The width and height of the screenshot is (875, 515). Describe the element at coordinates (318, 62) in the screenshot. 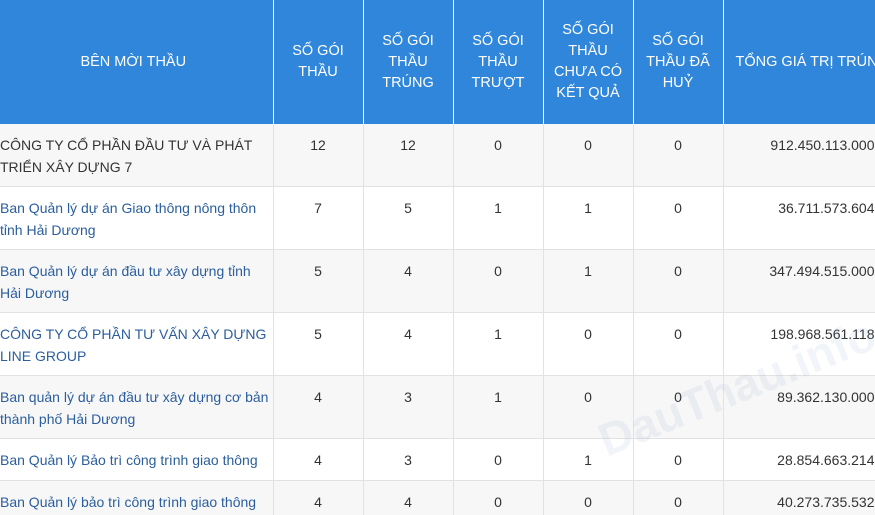

I see `header-total-packages: SỐ GÓI THẦU` at that location.